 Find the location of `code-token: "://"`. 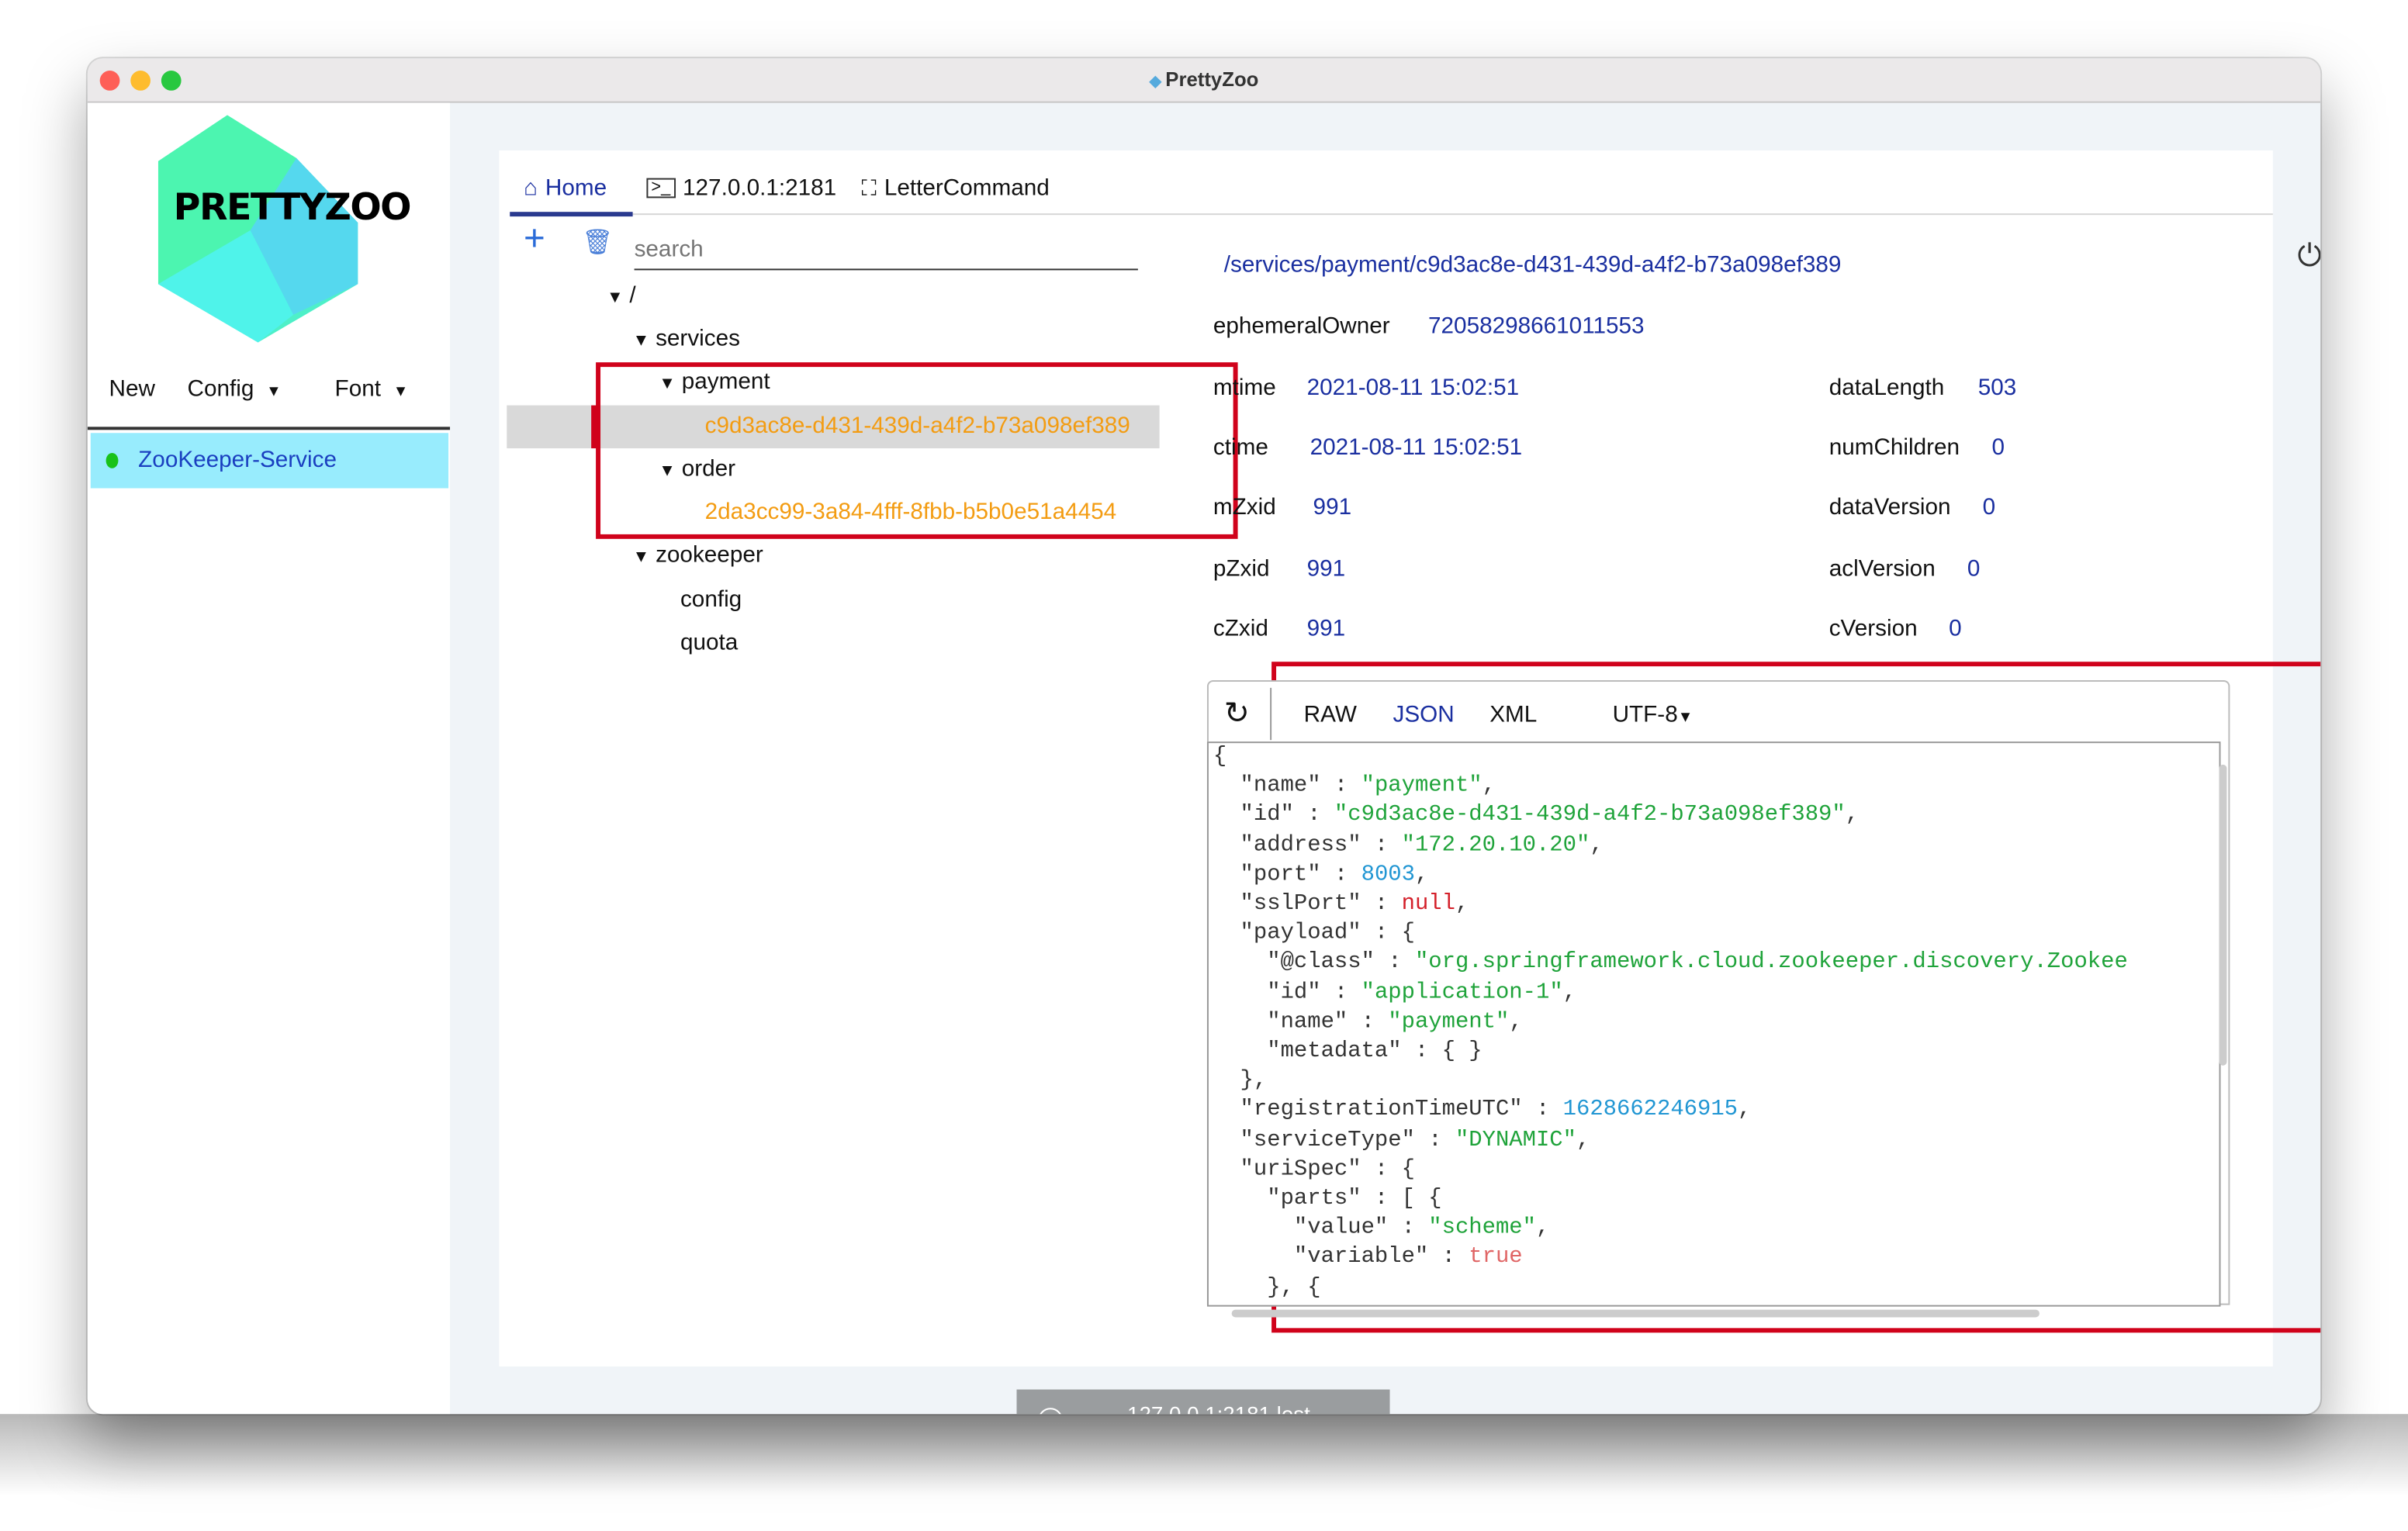

code-token: "://" is located at coordinates (1462, 1305).